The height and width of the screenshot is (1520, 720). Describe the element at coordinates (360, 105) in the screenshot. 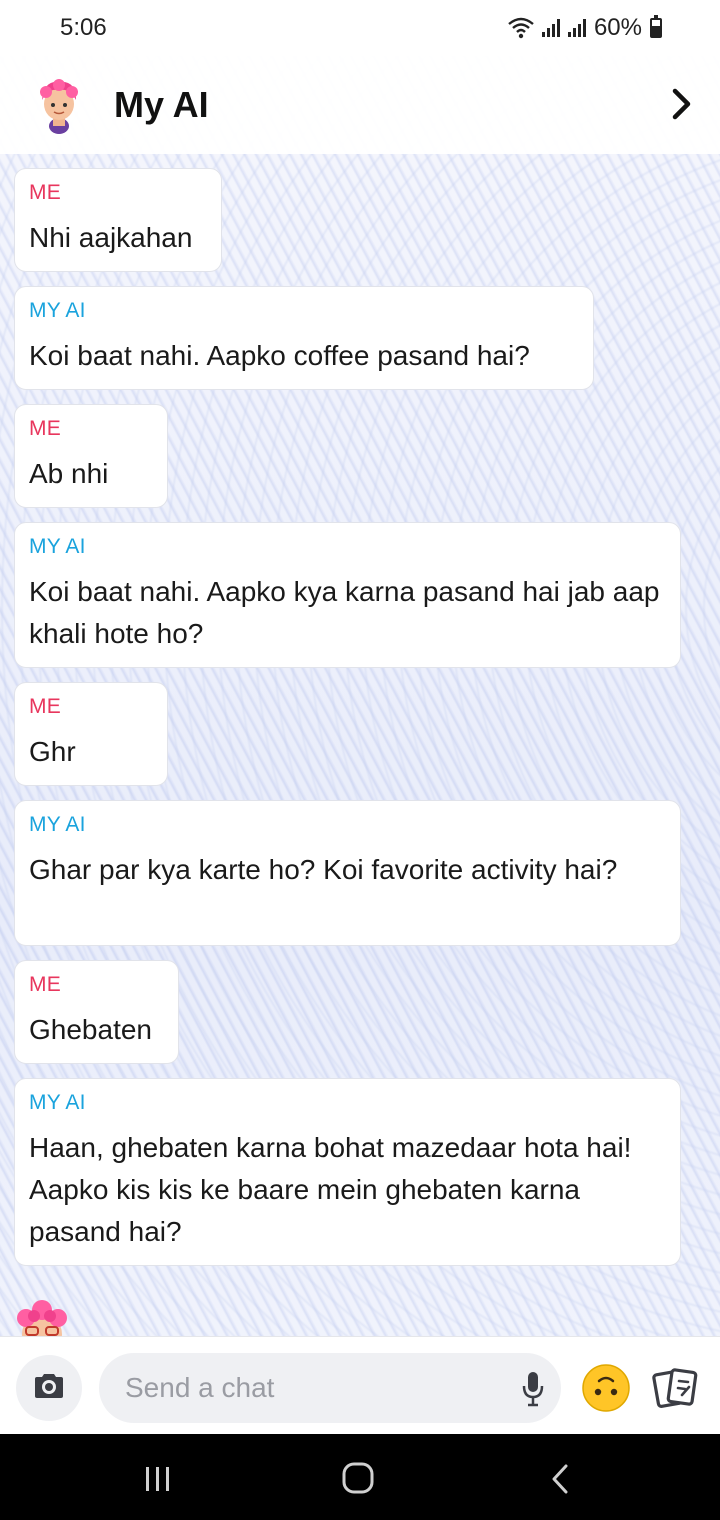

I see `chat-header: My AI` at that location.